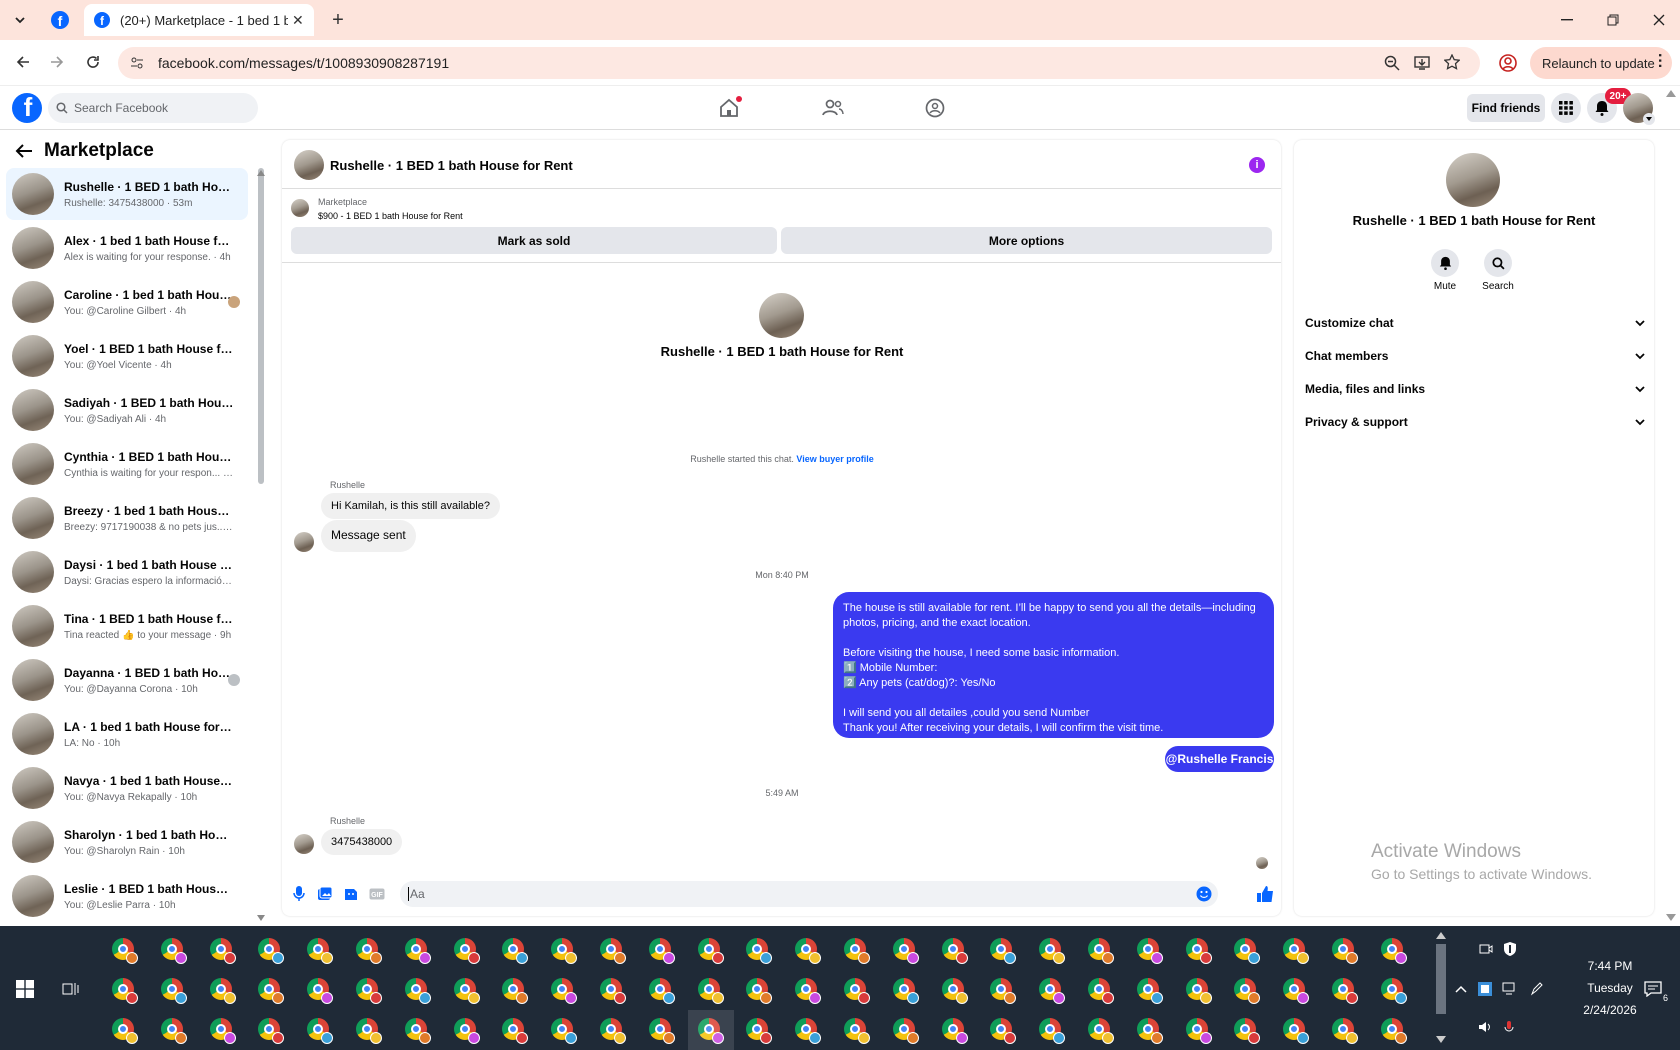 The image size is (1680, 1050). I want to click on relaunch-button: Relaunch to update ···, so click(1601, 63).